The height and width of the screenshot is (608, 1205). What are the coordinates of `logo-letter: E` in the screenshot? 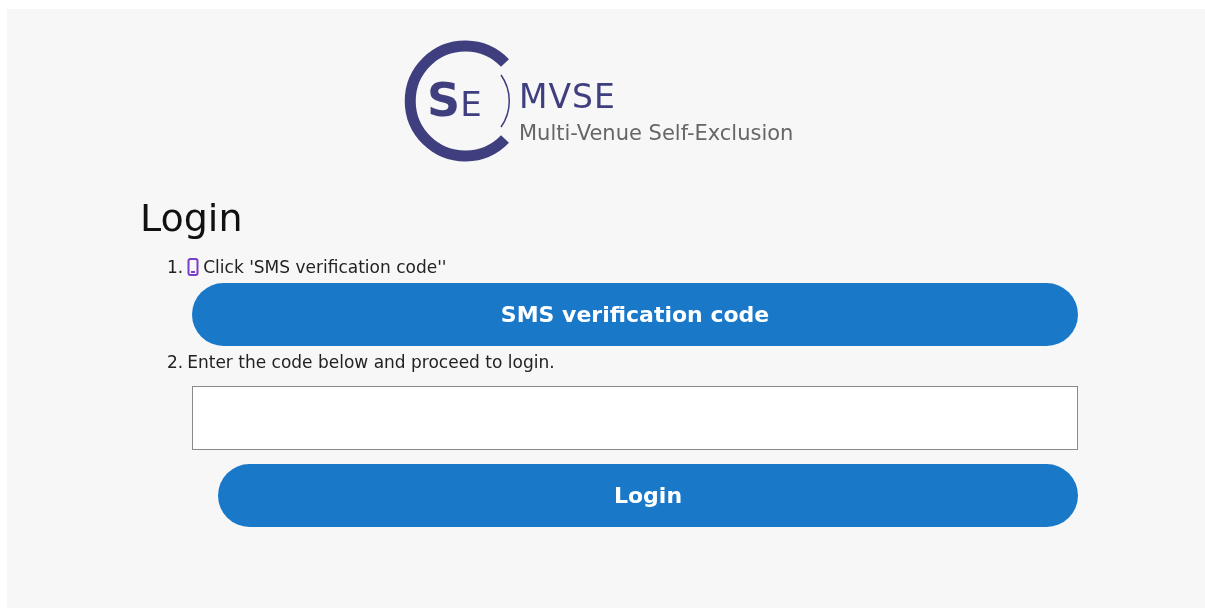 It's located at (471, 104).